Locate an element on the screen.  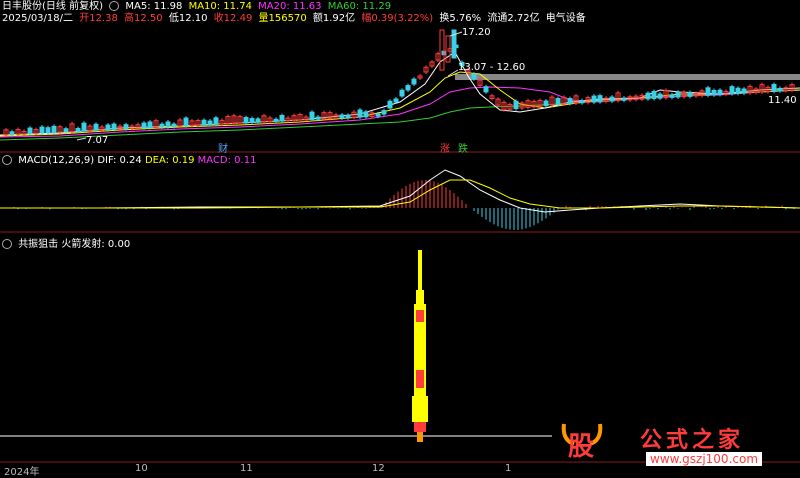
range-label: 13.07 - 12.60 is located at coordinates (492, 67).